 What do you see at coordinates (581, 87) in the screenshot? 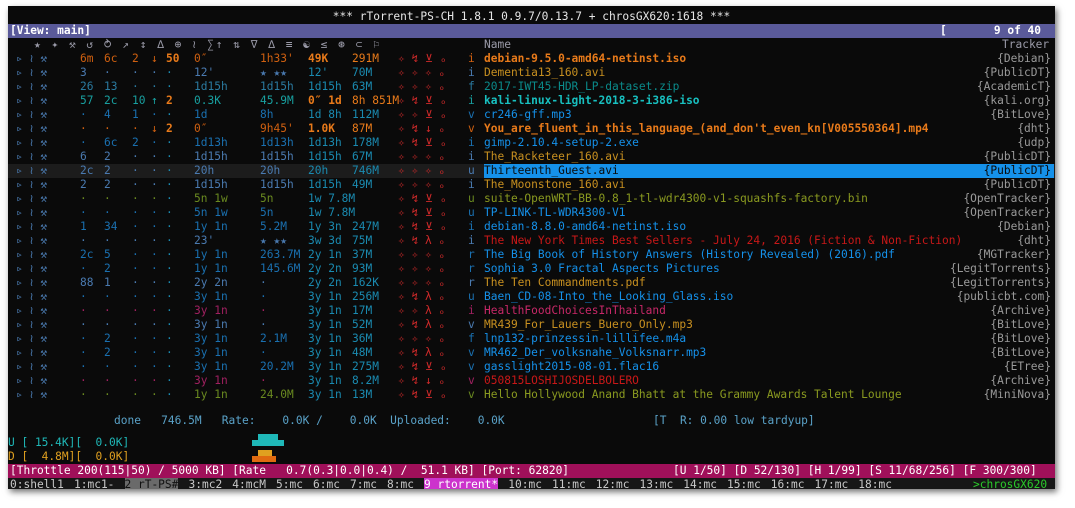
I see `torrent-name: 2017-IWT45-HDR_LP-dataset.zip` at bounding box center [581, 87].